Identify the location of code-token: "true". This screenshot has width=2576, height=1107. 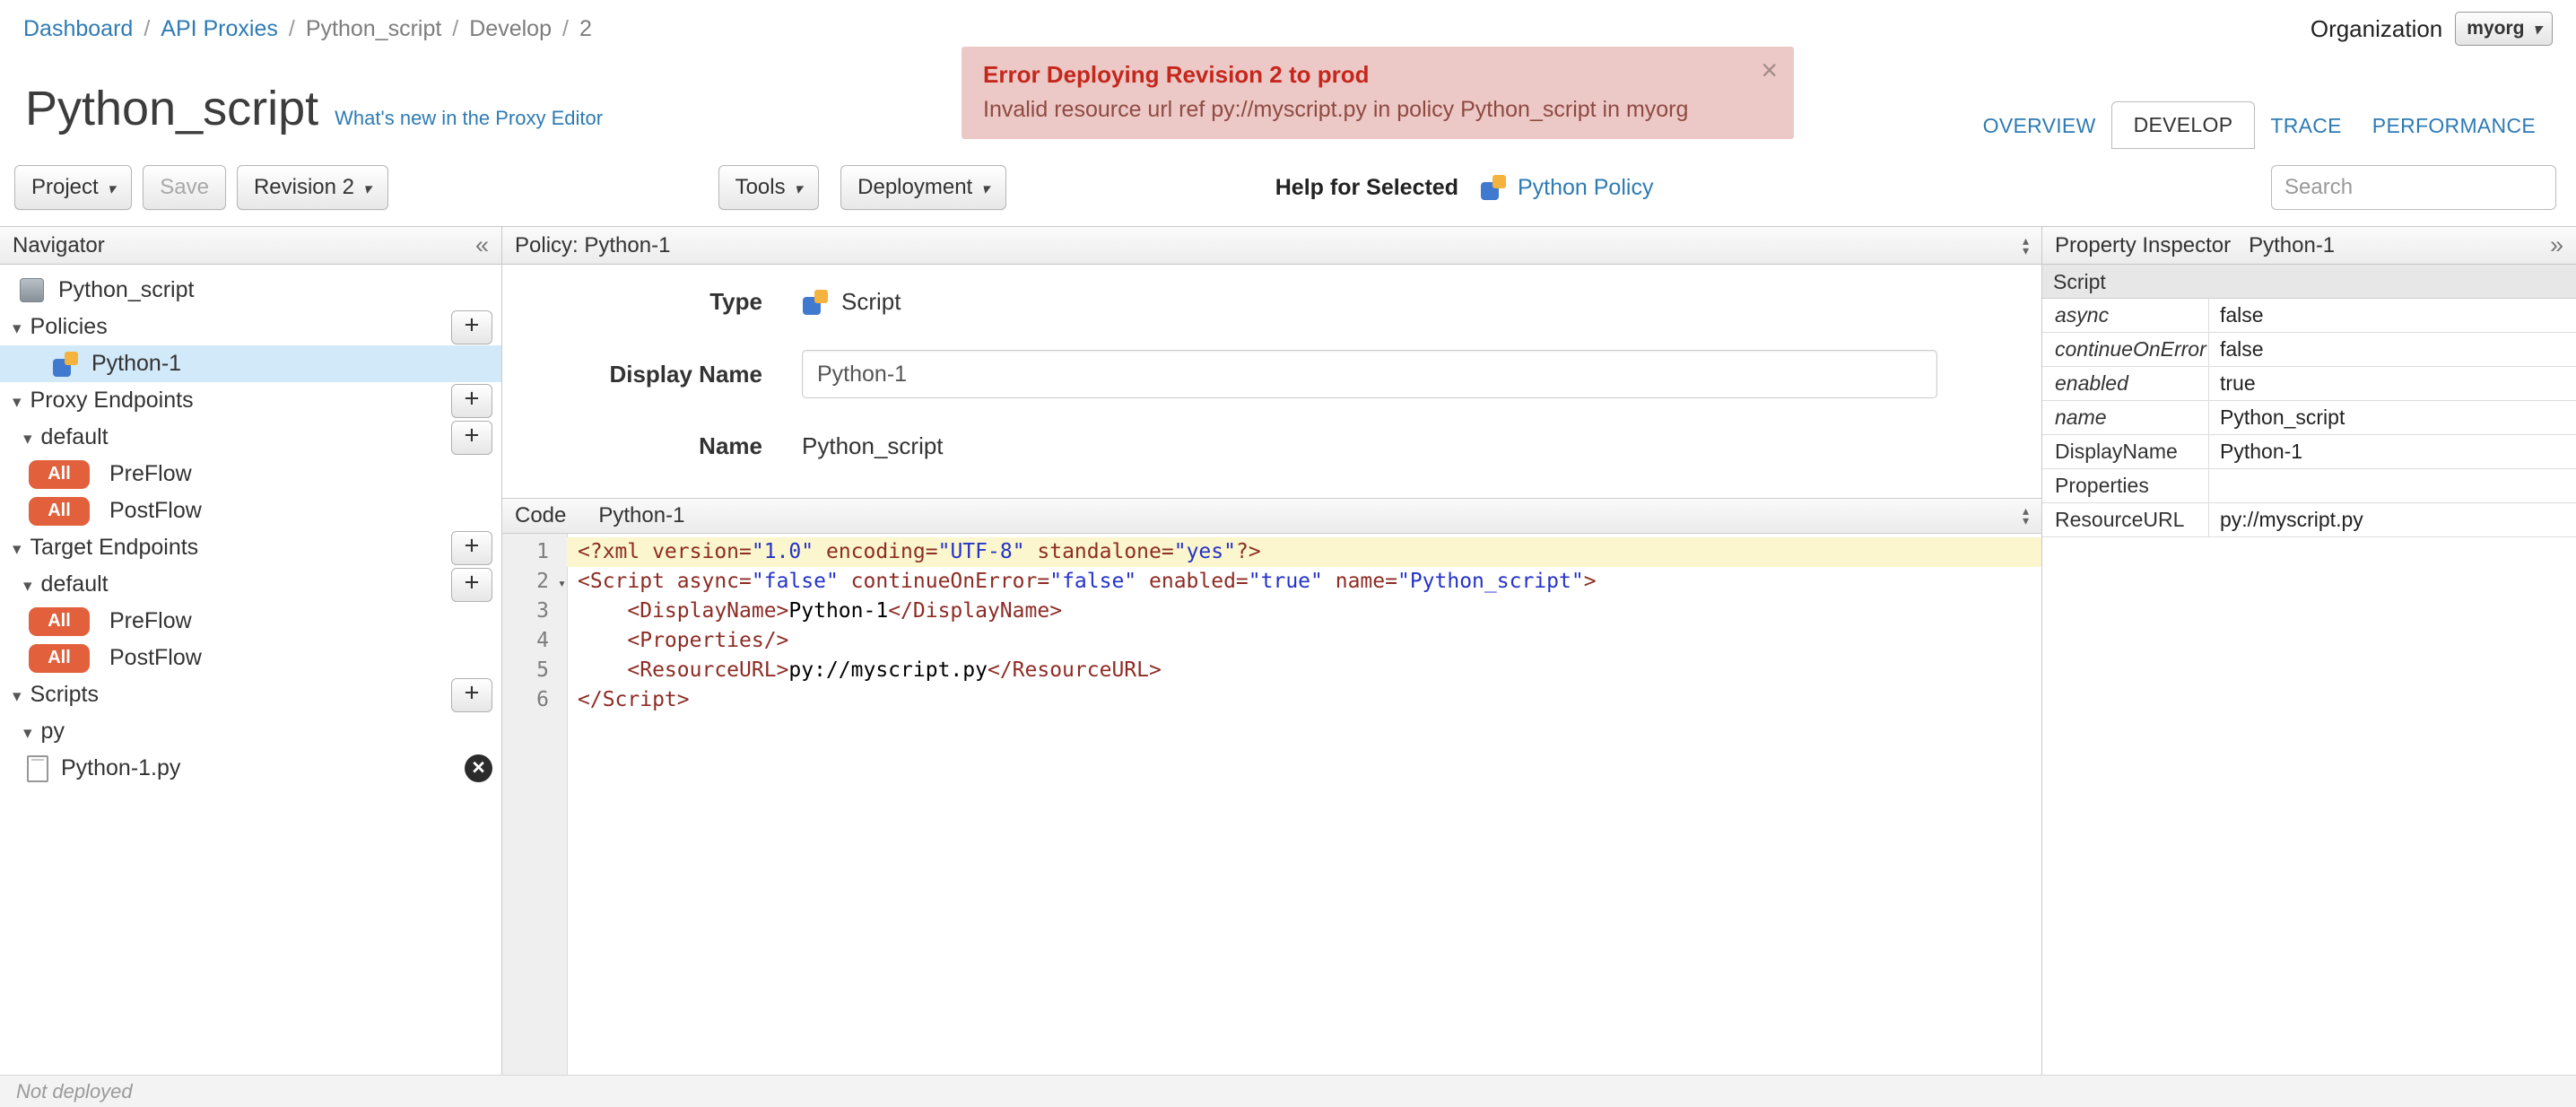
(1285, 581).